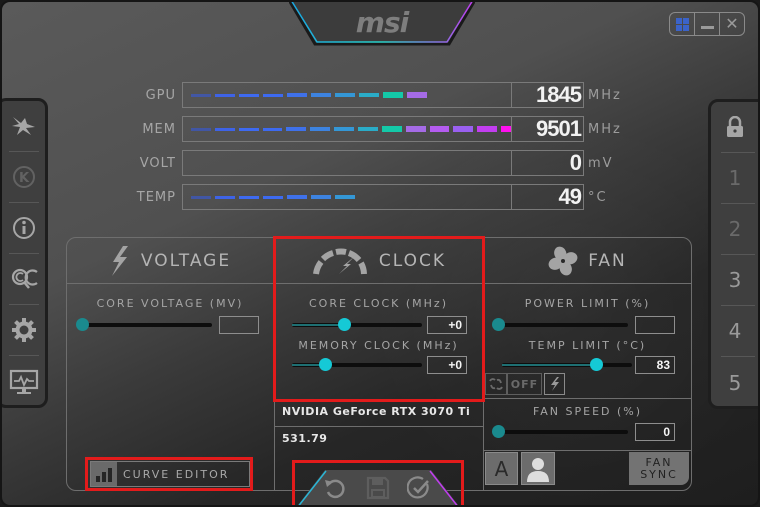 The width and height of the screenshot is (760, 507). I want to click on core-voltage-input, so click(239, 325).